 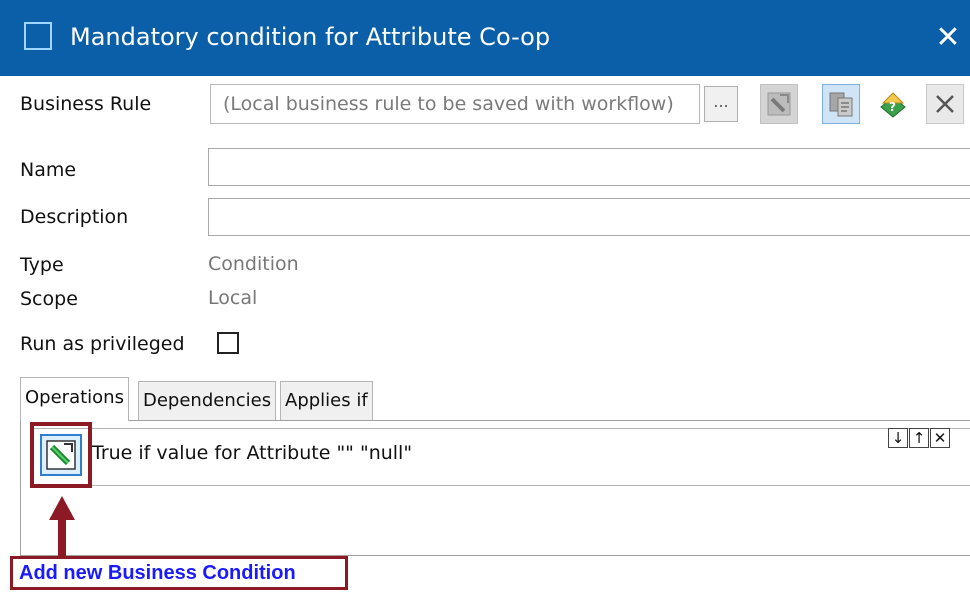 I want to click on privileged-label: Run as privileged, so click(x=102, y=344).